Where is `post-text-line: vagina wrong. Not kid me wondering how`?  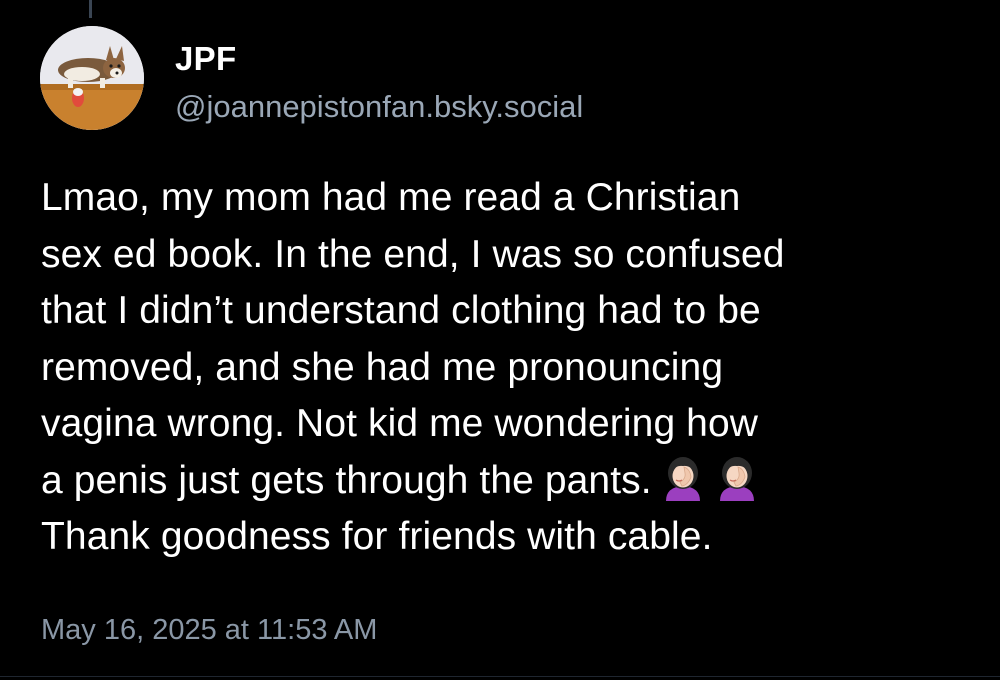
post-text-line: vagina wrong. Not kid me wondering how is located at coordinates (400, 423).